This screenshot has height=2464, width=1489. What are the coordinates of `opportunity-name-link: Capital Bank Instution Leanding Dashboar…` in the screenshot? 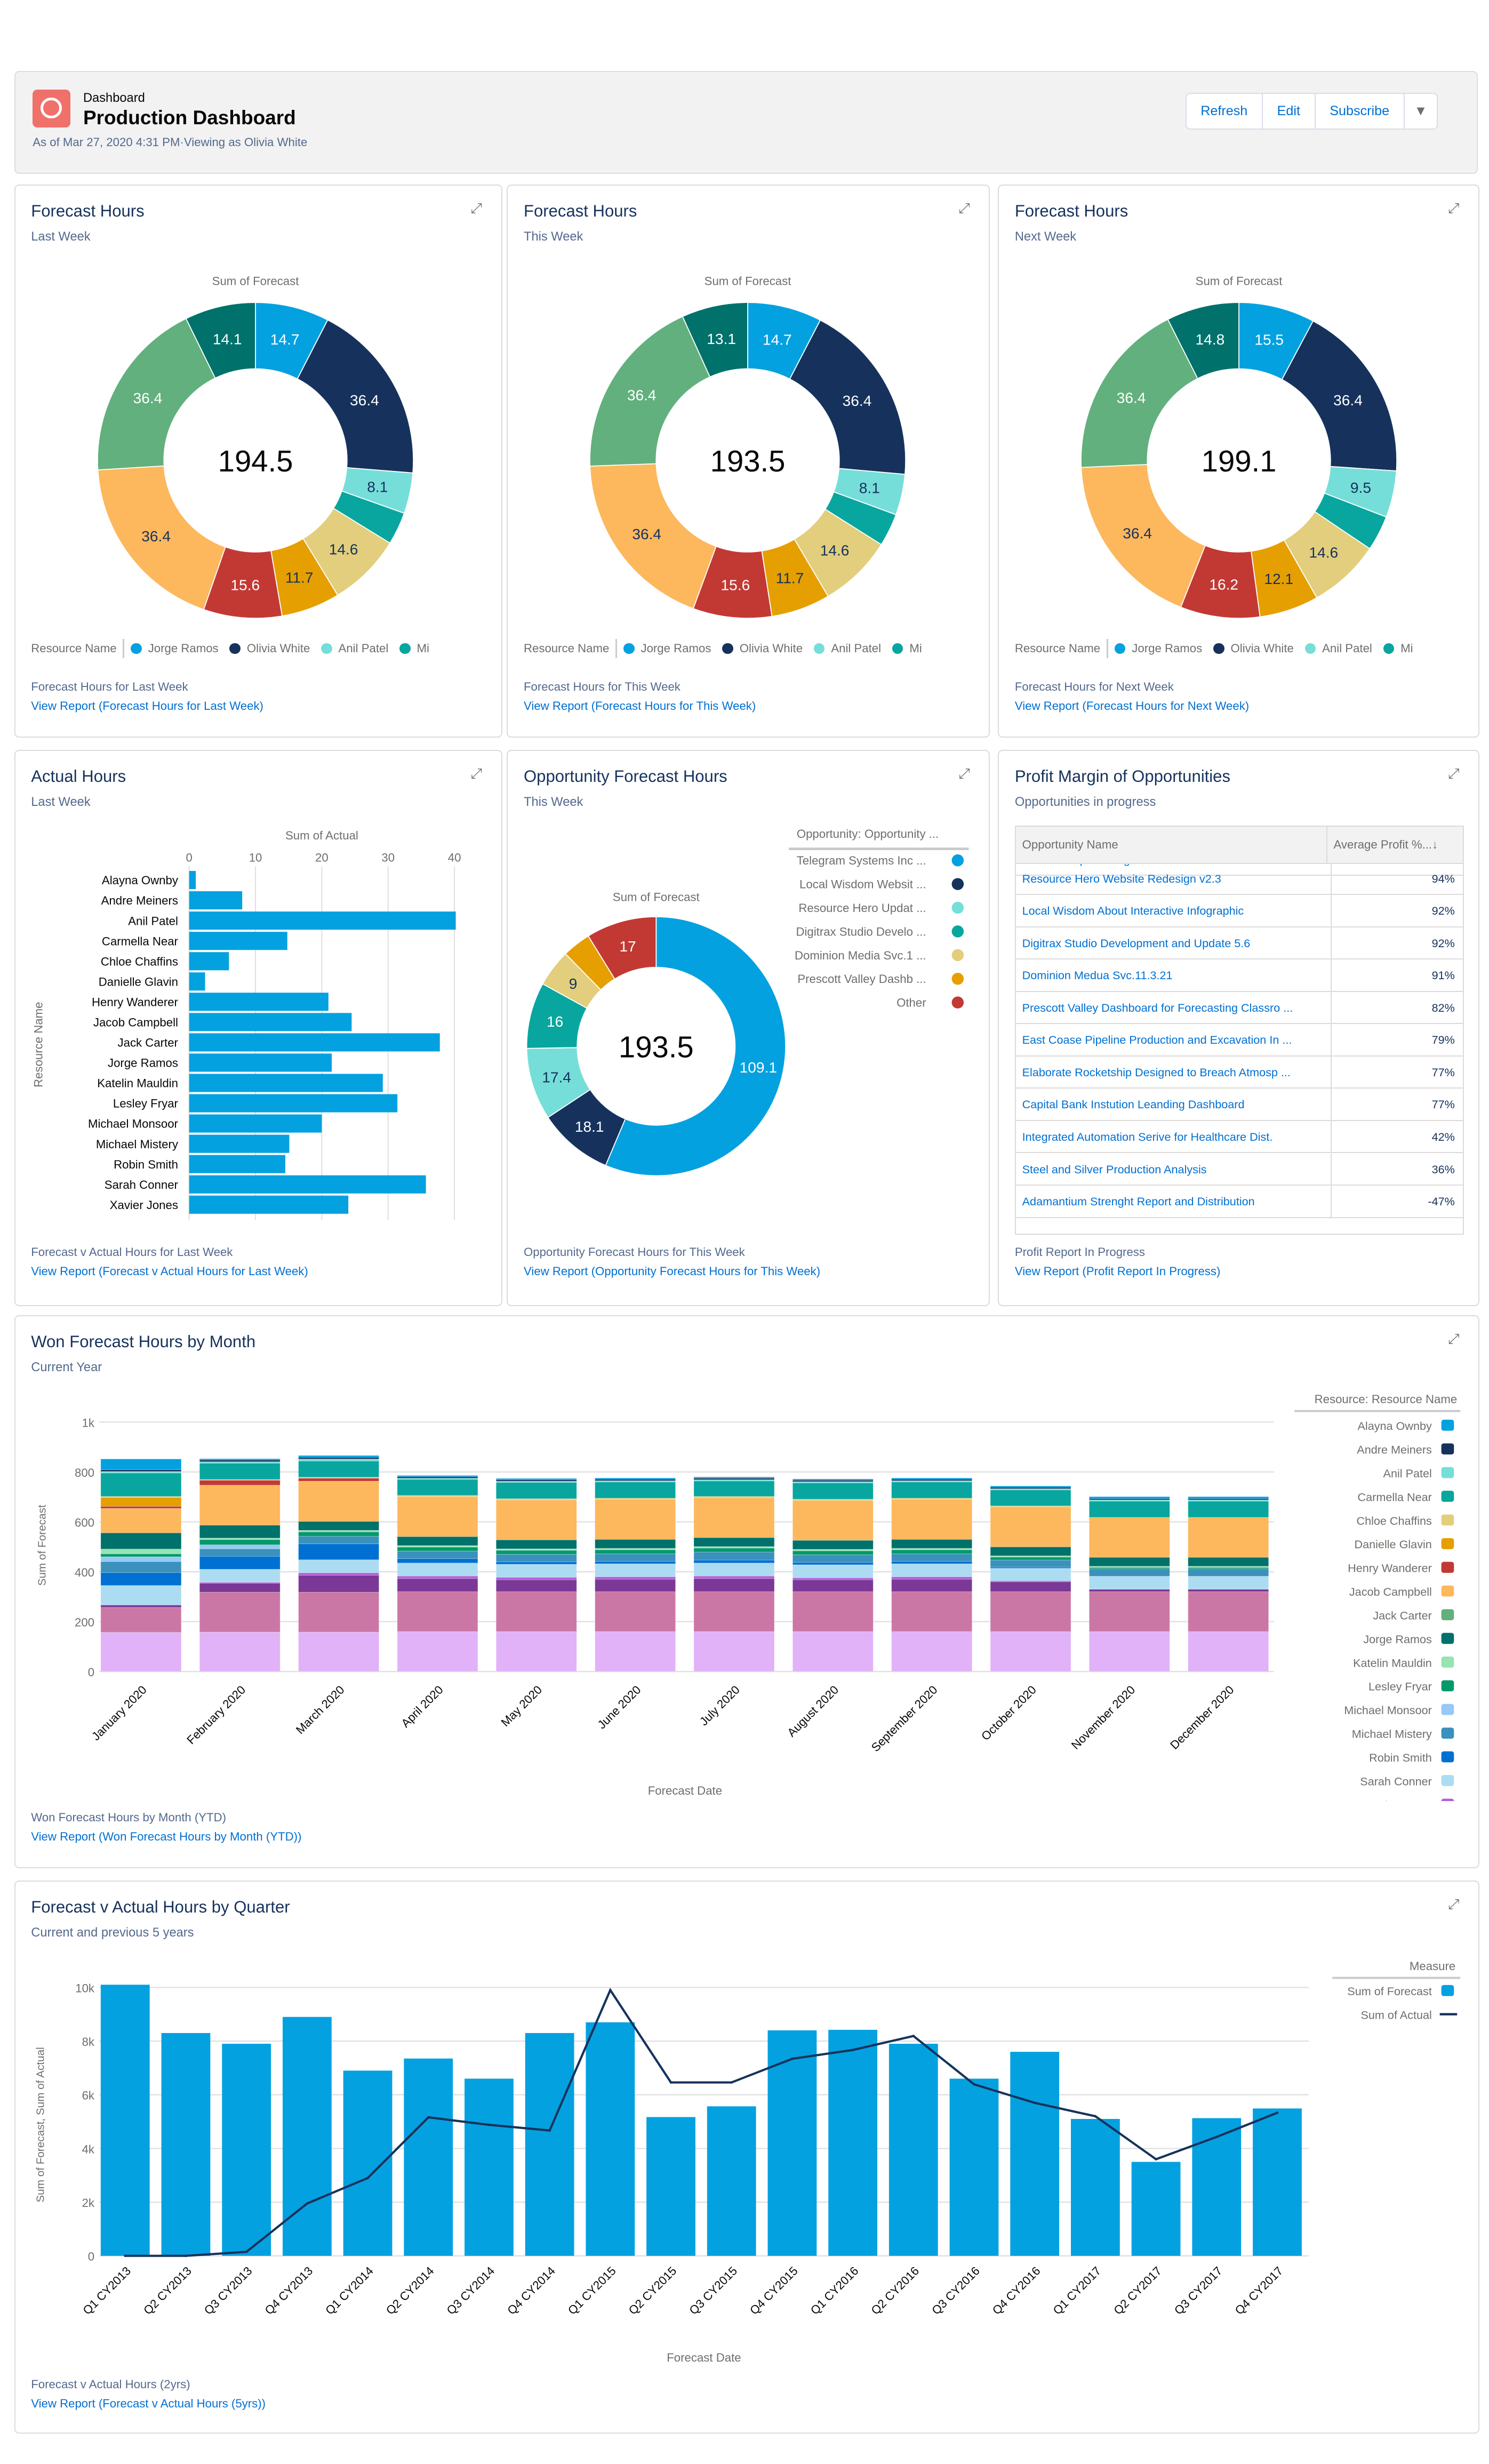 It's located at (1174, 1104).